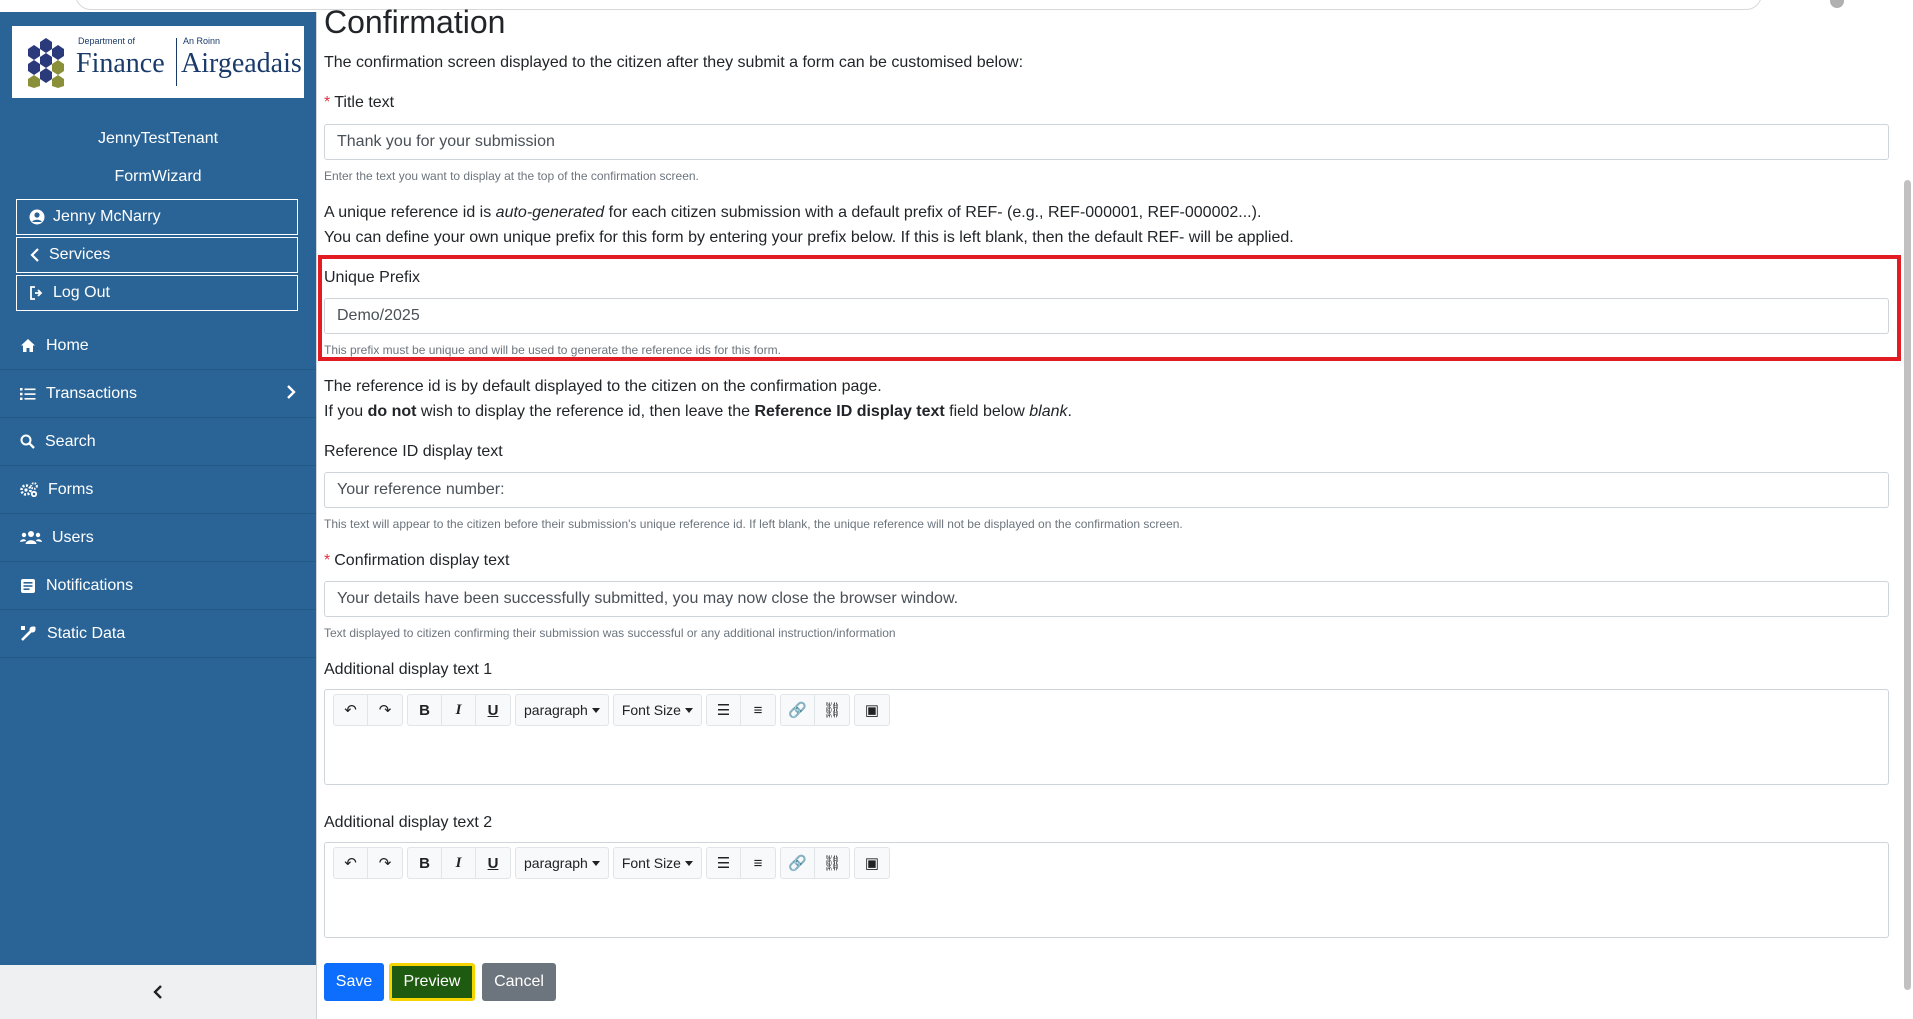 The height and width of the screenshot is (1019, 1913). I want to click on sidebar-item-static-data: Static Data, so click(158, 634).